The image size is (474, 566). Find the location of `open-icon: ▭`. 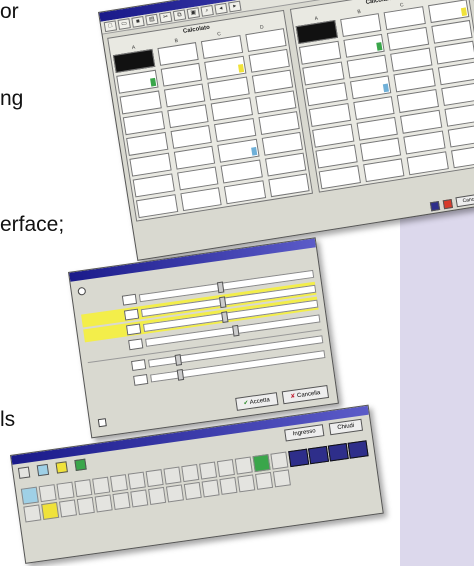

open-icon: ▭ is located at coordinates (124, 24).